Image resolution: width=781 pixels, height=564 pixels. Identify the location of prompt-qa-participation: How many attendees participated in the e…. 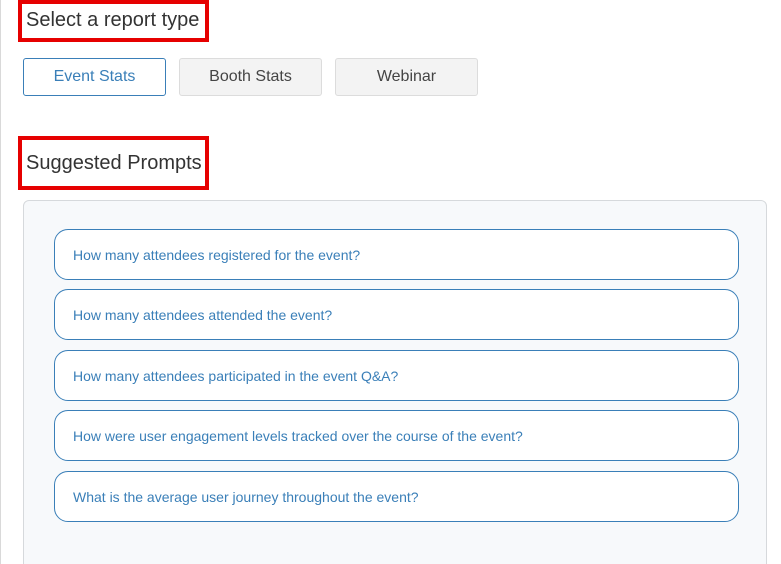
(396, 375).